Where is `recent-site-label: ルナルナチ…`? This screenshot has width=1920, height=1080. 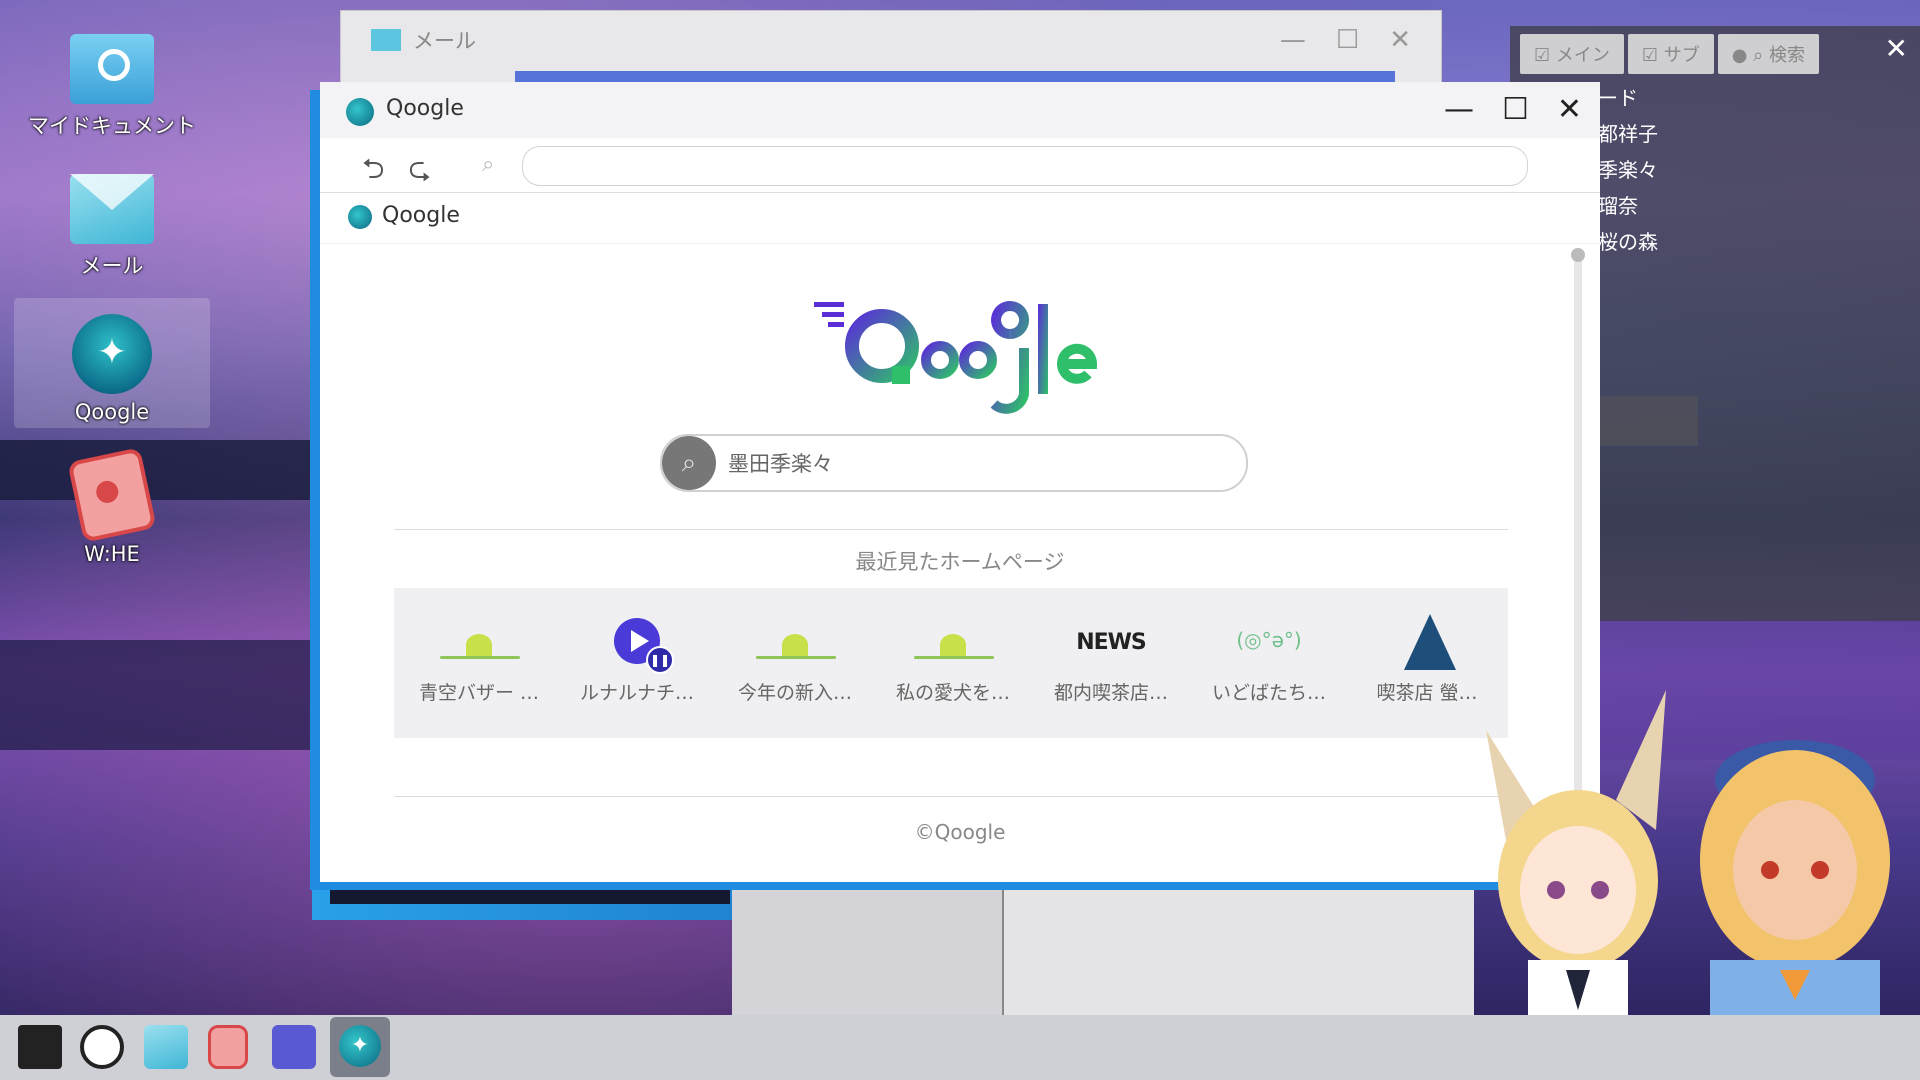 recent-site-label: ルナルナチ… is located at coordinates (636, 693).